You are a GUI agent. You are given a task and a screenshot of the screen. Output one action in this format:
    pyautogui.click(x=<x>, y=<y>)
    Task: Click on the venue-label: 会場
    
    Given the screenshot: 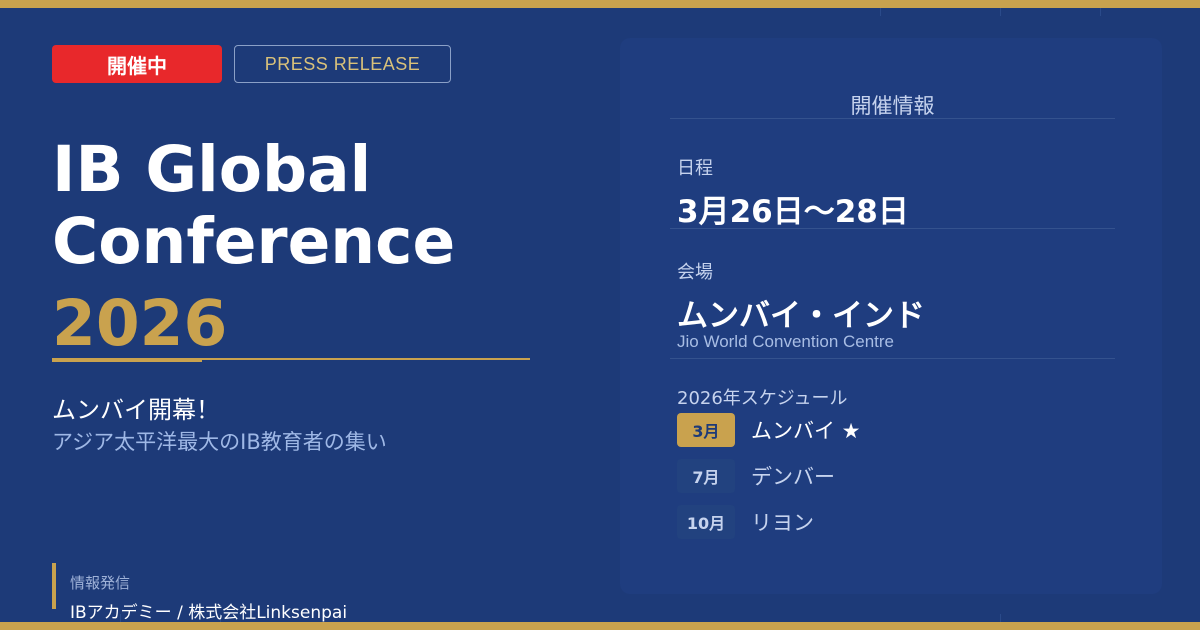 What is the action you would take?
    pyautogui.click(x=695, y=272)
    